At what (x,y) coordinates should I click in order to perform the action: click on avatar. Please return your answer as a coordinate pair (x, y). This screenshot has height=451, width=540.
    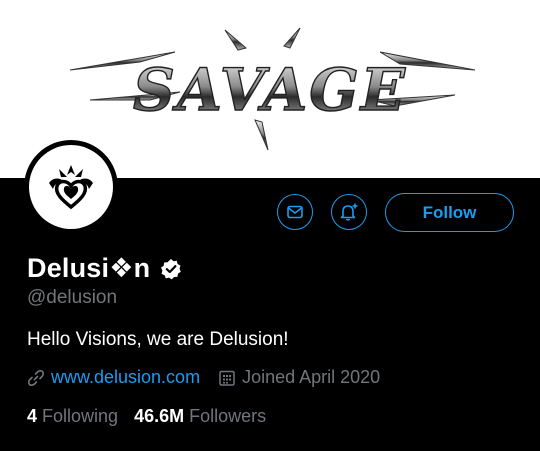
    Looking at the image, I should click on (71, 187).